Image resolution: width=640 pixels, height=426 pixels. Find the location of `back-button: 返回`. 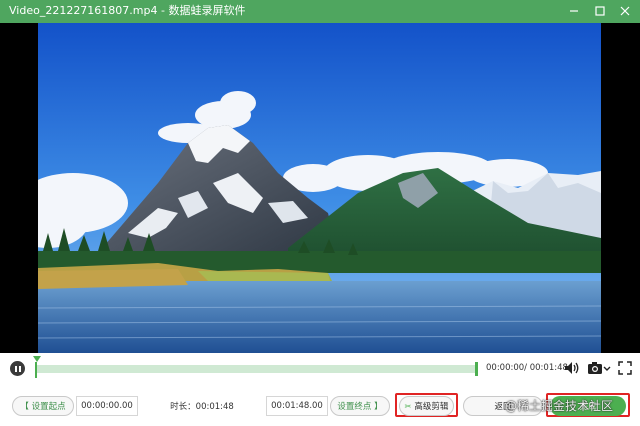

back-button: 返回 is located at coordinates (503, 406).